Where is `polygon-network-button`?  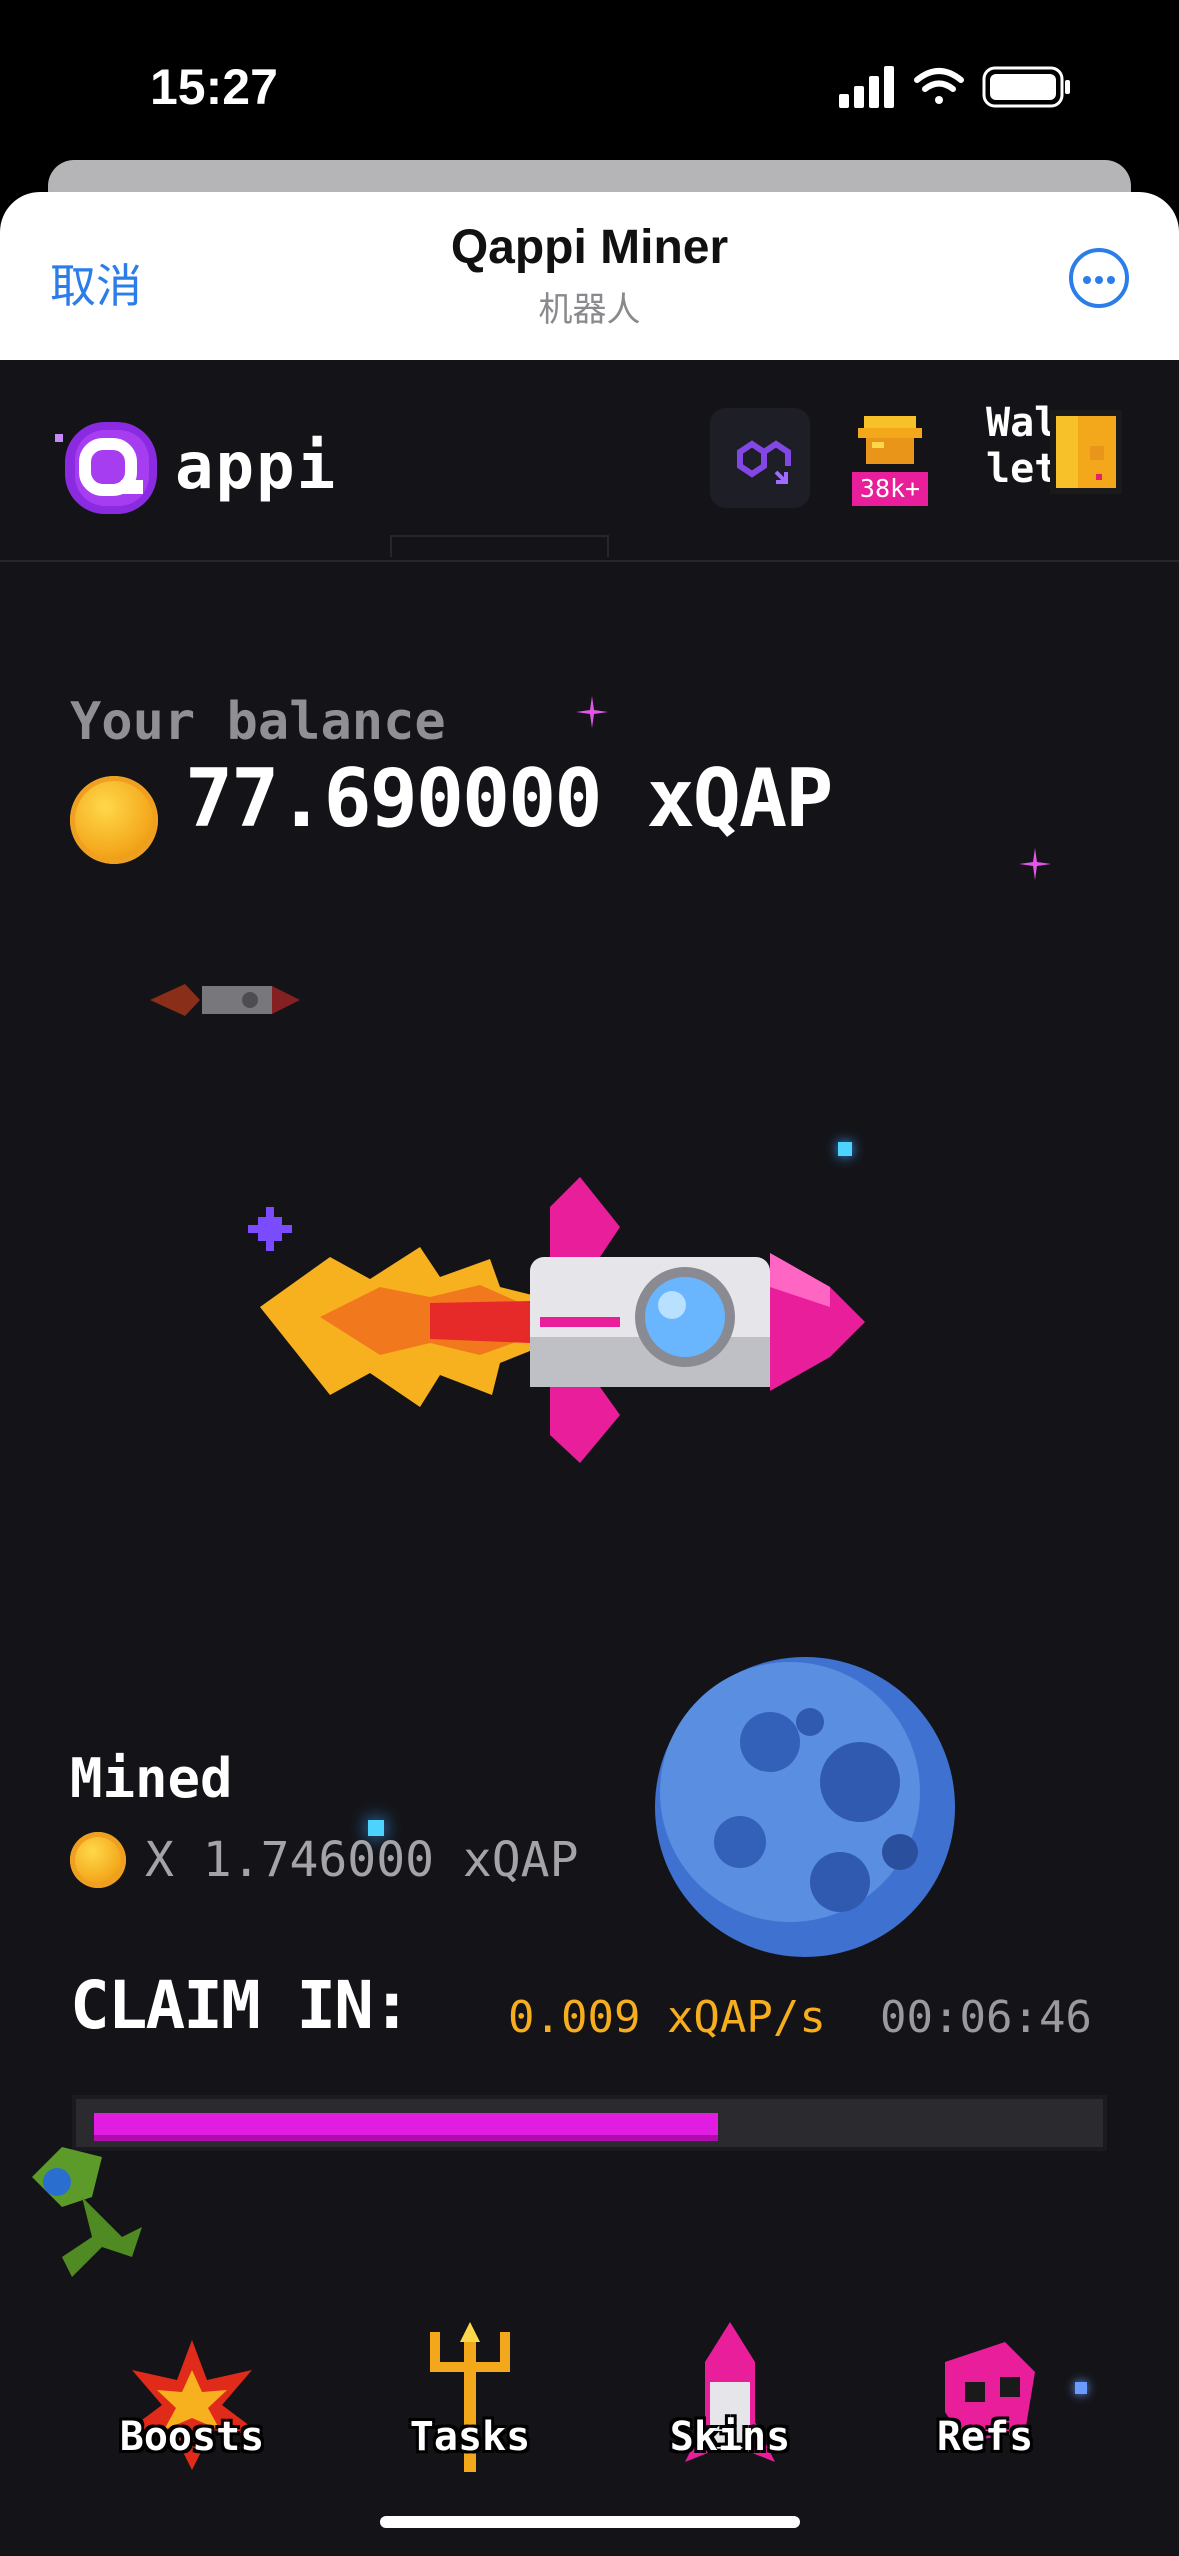
polygon-network-button is located at coordinates (760, 458).